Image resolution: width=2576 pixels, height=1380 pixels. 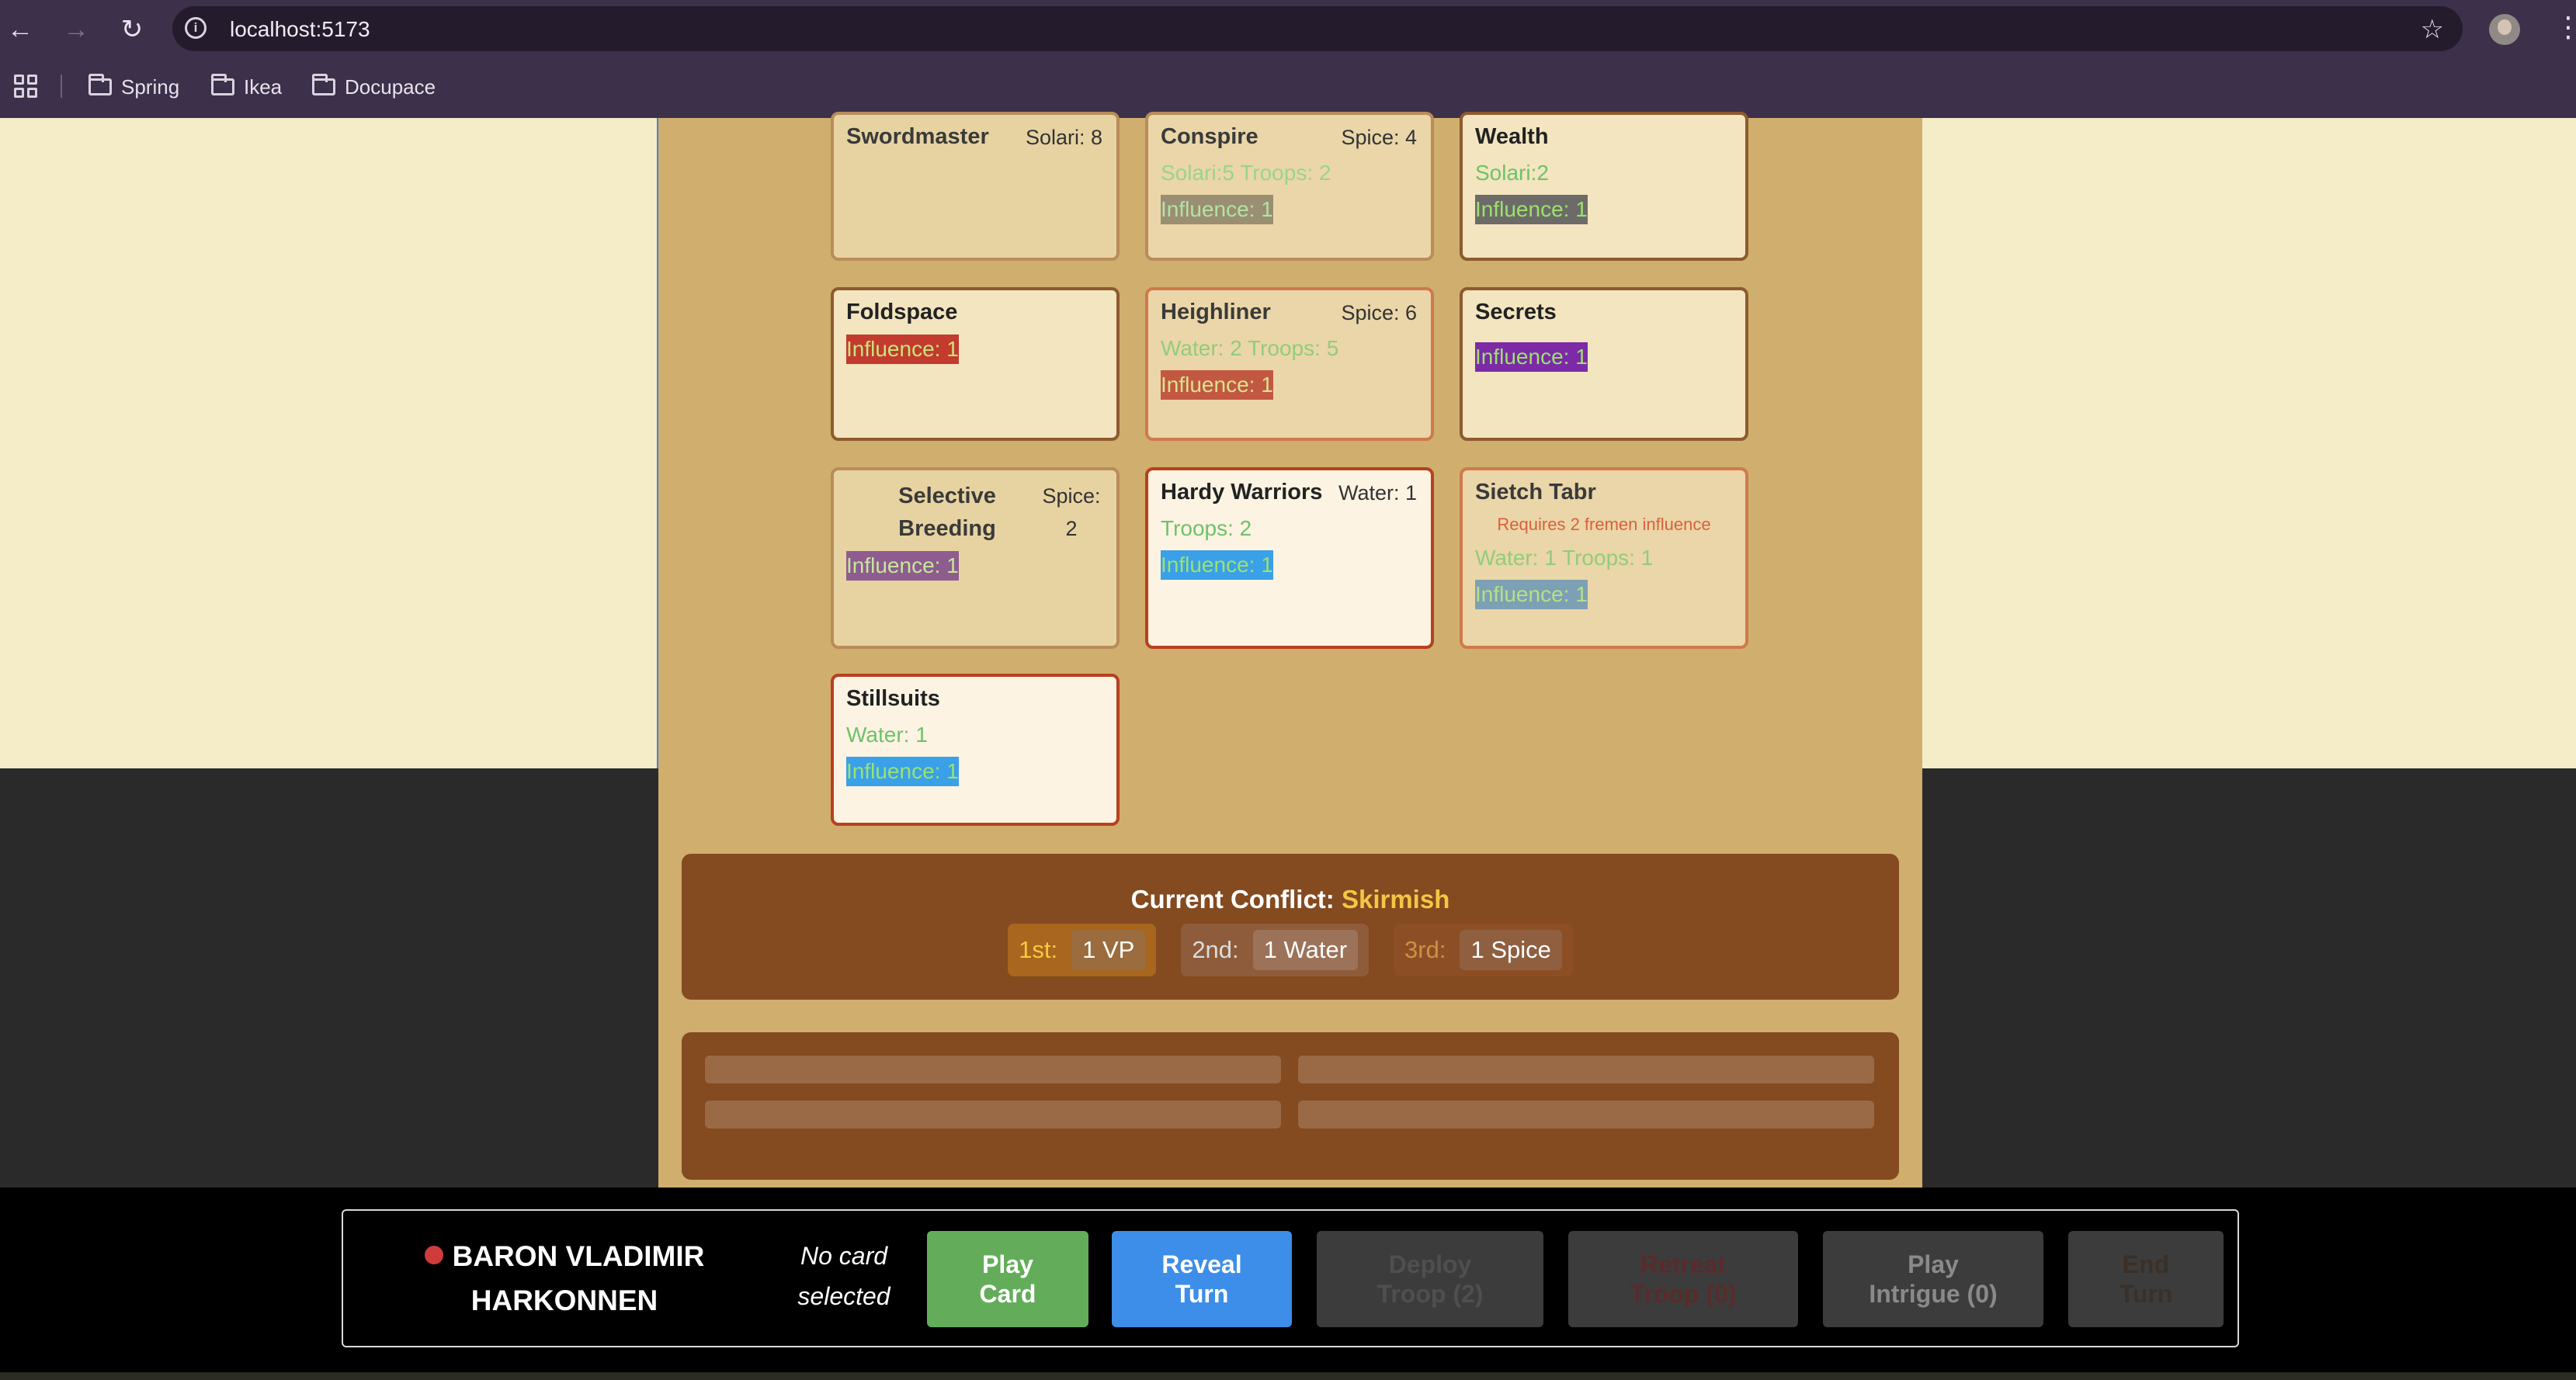 I want to click on play-intrigue-button: Play Intrigue (0), so click(x=1933, y=1279).